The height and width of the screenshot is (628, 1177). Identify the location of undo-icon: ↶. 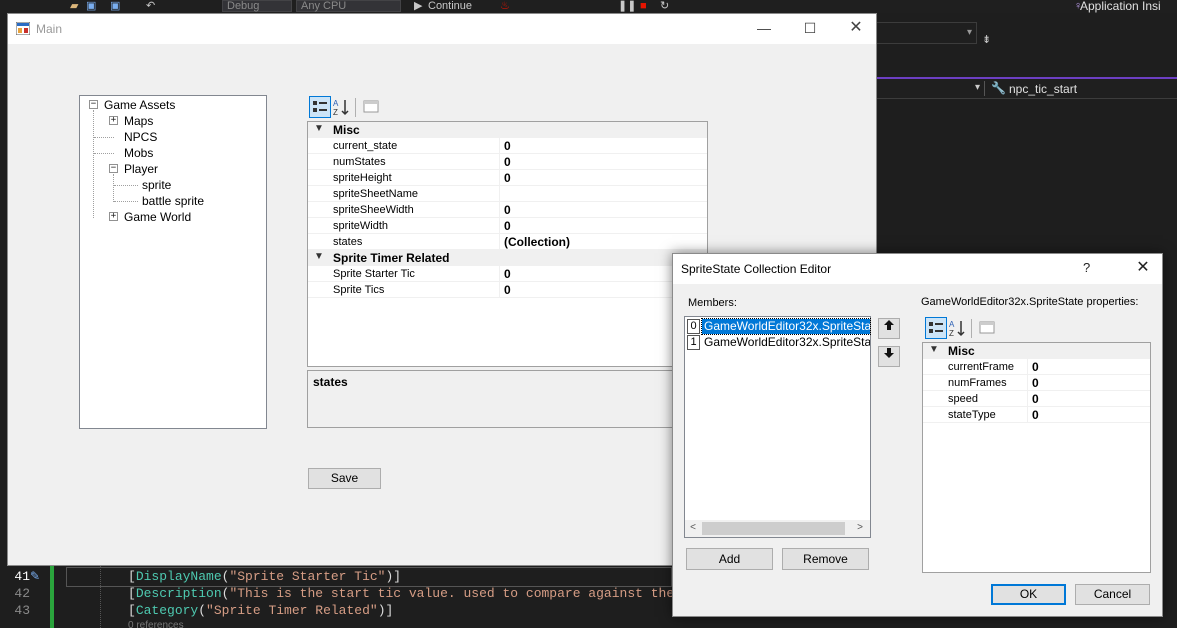
(150, 6).